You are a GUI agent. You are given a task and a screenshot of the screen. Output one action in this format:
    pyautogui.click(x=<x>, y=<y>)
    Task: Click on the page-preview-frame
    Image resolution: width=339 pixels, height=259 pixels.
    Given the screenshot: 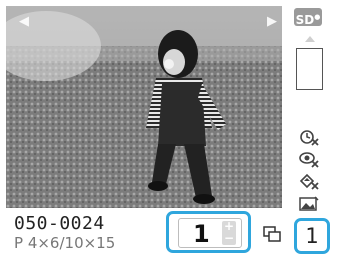 What is the action you would take?
    pyautogui.click(x=309, y=69)
    